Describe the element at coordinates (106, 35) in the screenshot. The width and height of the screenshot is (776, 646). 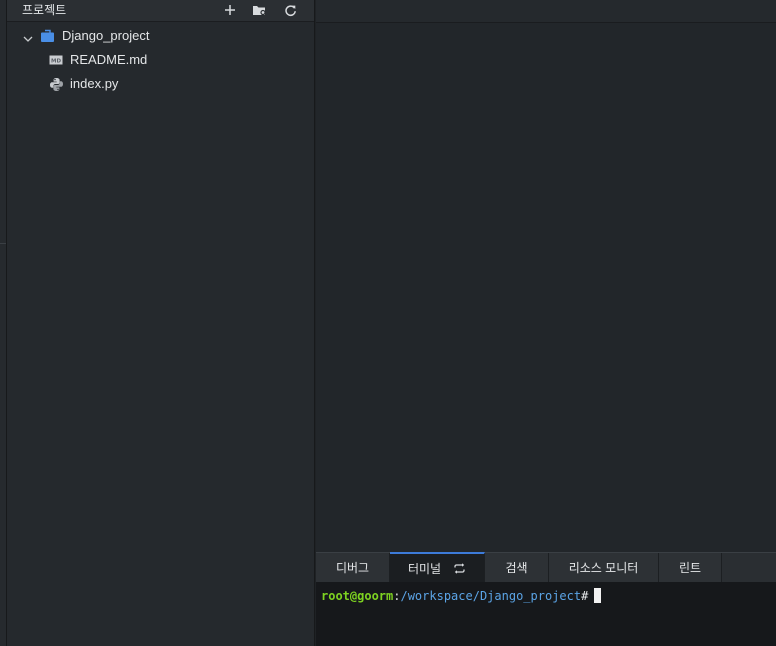
I see `tree-item-label: Django_project` at that location.